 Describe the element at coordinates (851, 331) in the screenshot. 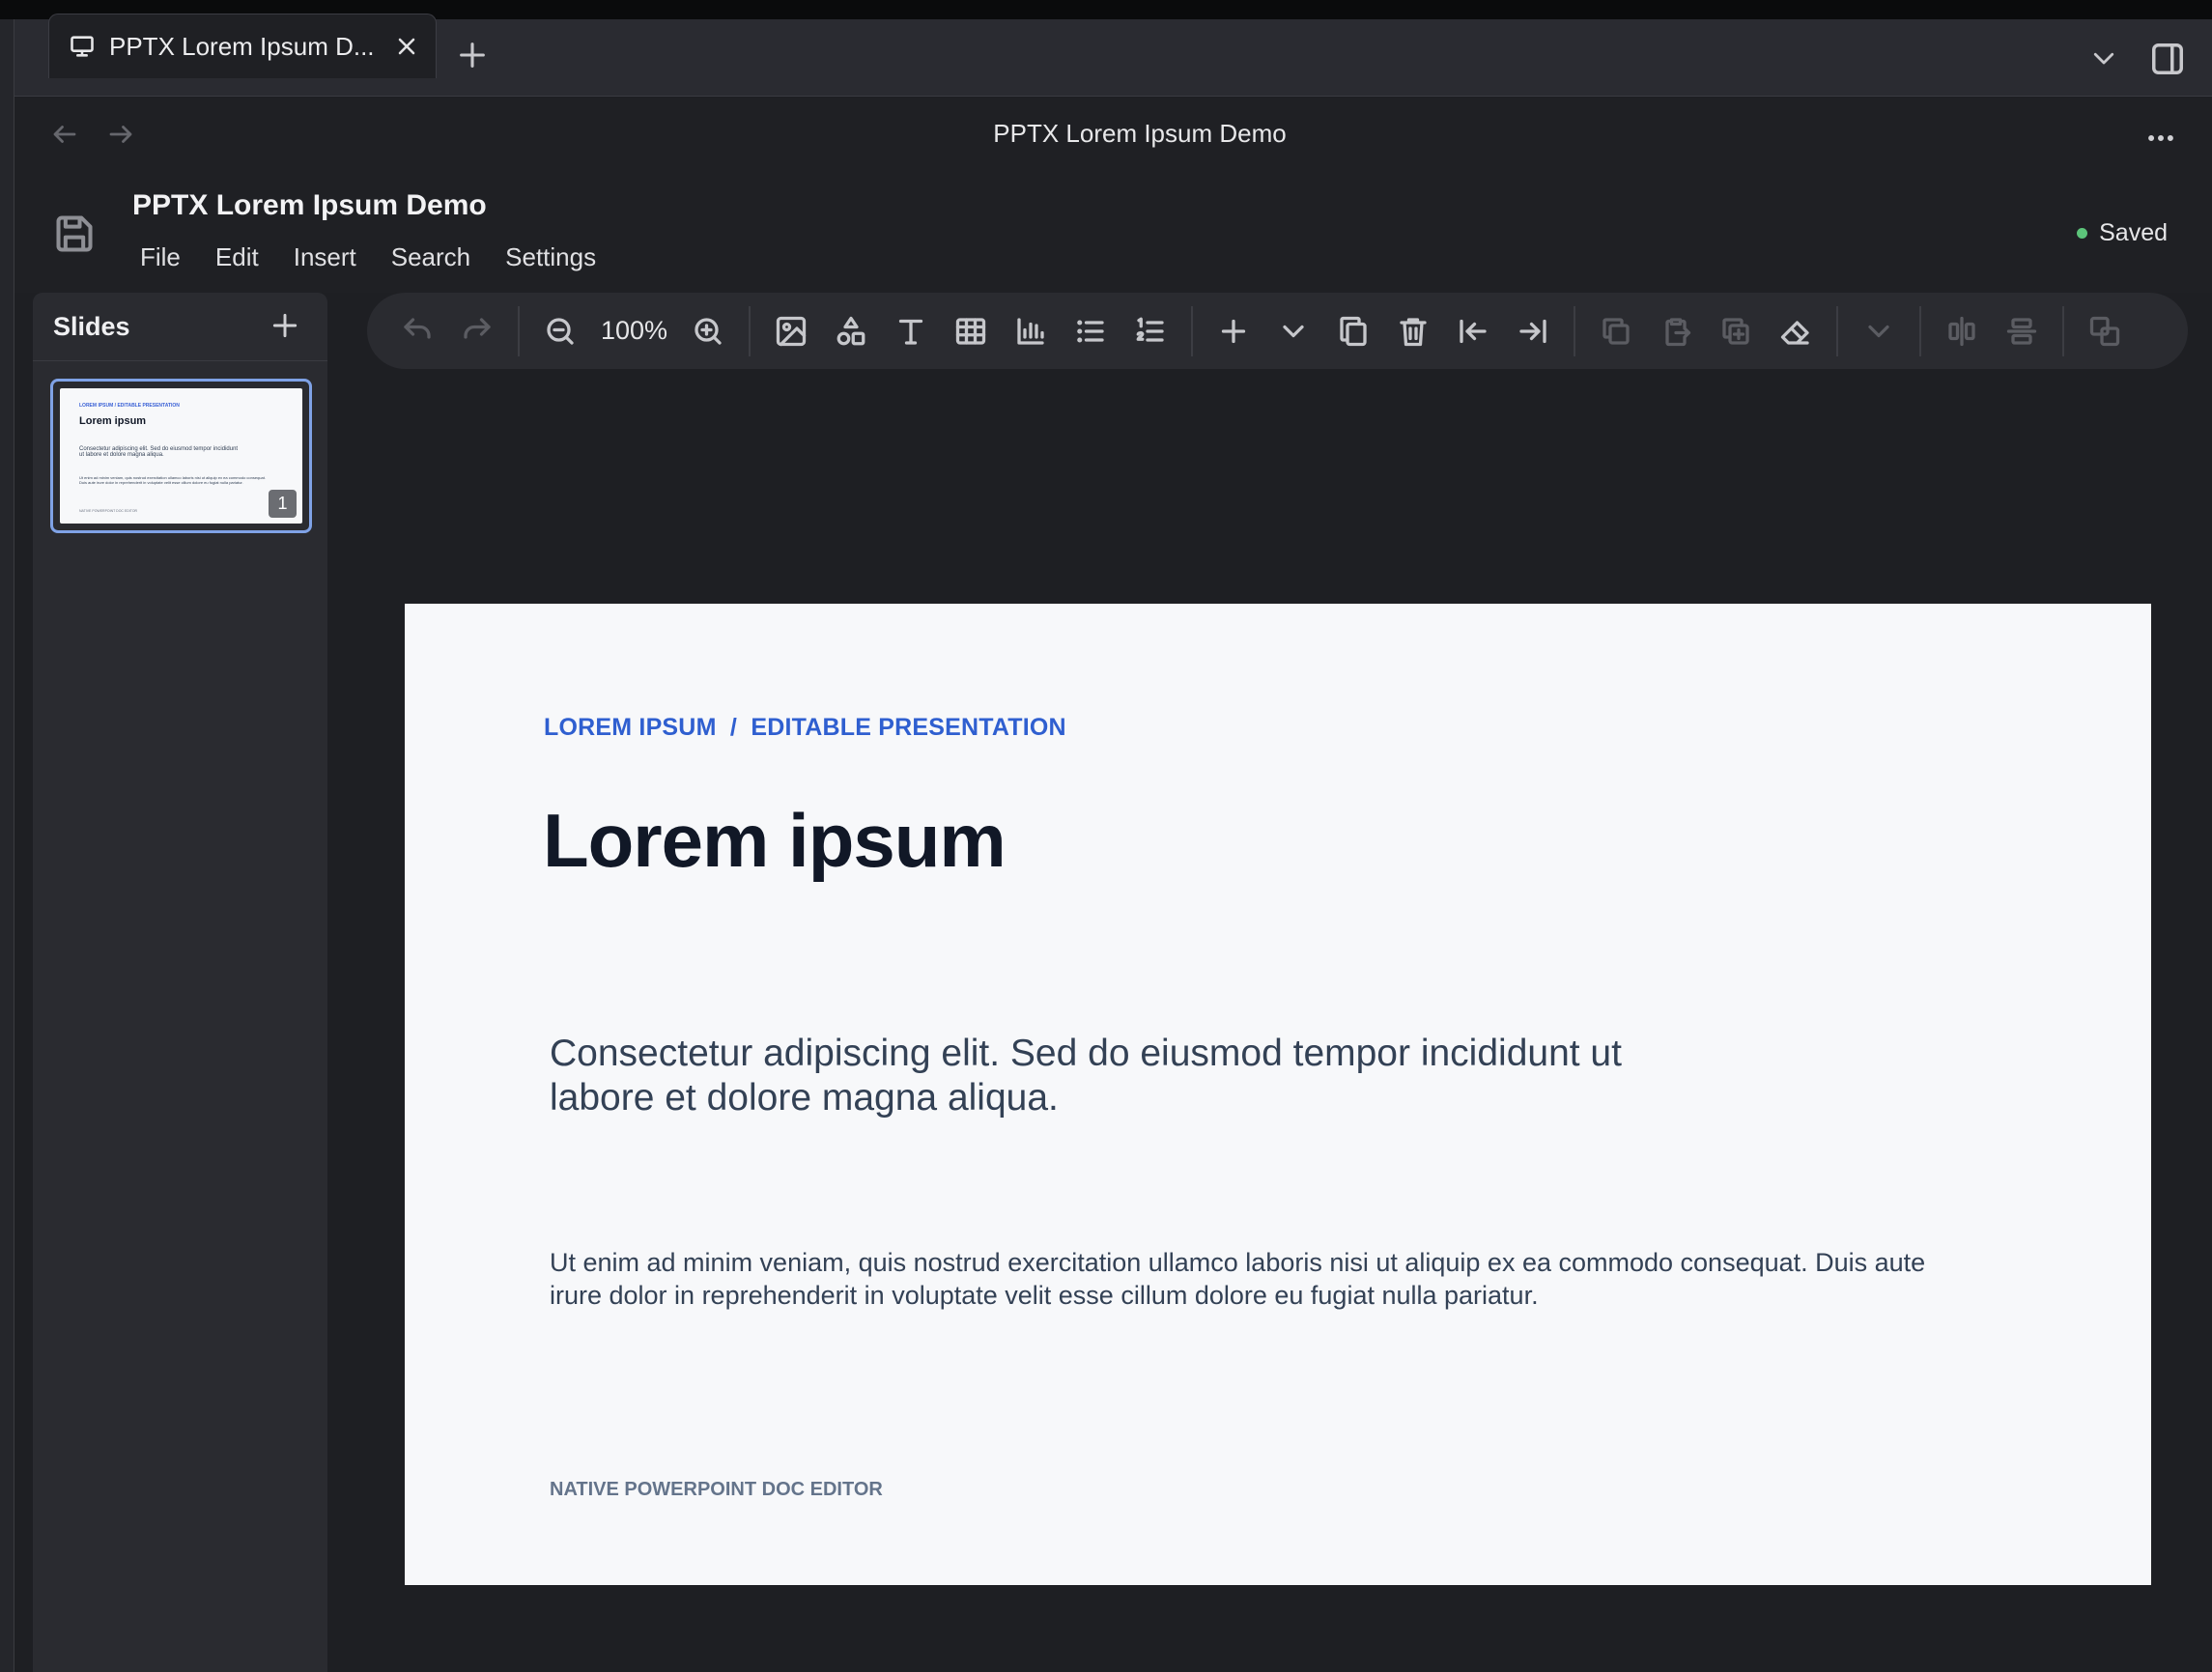

I see `shapes-icon` at that location.